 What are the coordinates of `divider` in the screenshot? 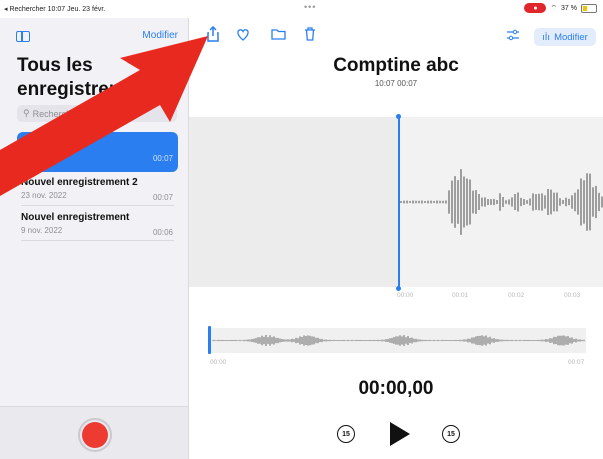 It's located at (97, 240).